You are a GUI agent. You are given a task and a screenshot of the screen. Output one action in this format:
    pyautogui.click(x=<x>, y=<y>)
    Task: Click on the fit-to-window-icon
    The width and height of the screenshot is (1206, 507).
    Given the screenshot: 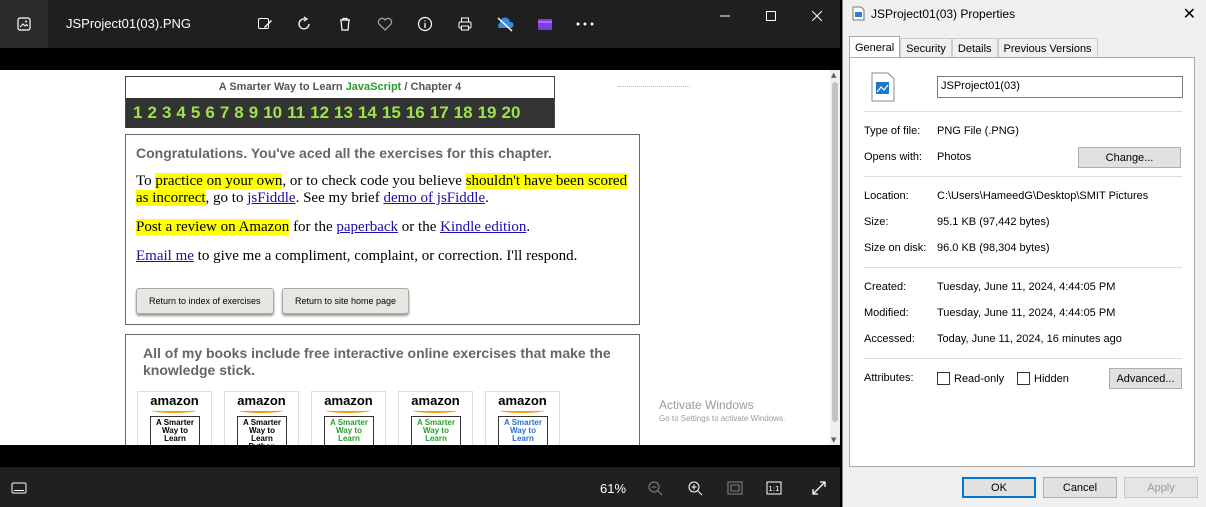 What is the action you would take?
    pyautogui.click(x=735, y=488)
    